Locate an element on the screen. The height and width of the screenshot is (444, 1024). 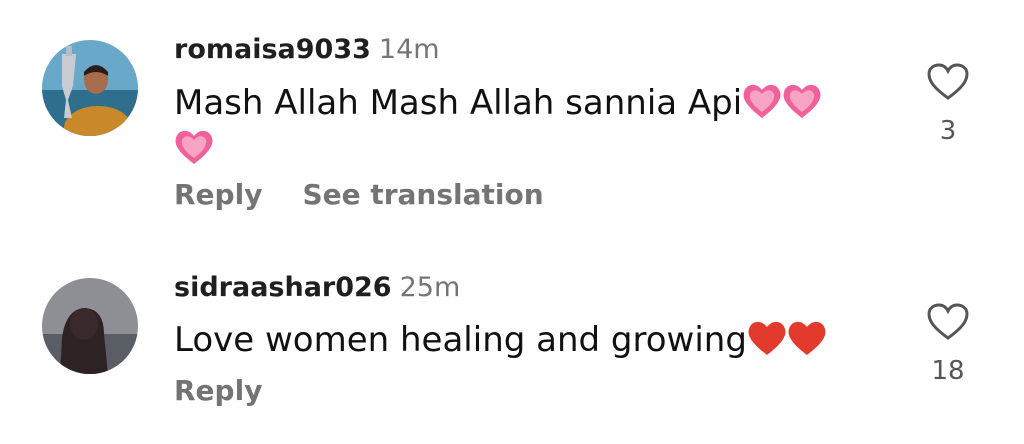
username-link: sidraashar026 is located at coordinates (283, 287).